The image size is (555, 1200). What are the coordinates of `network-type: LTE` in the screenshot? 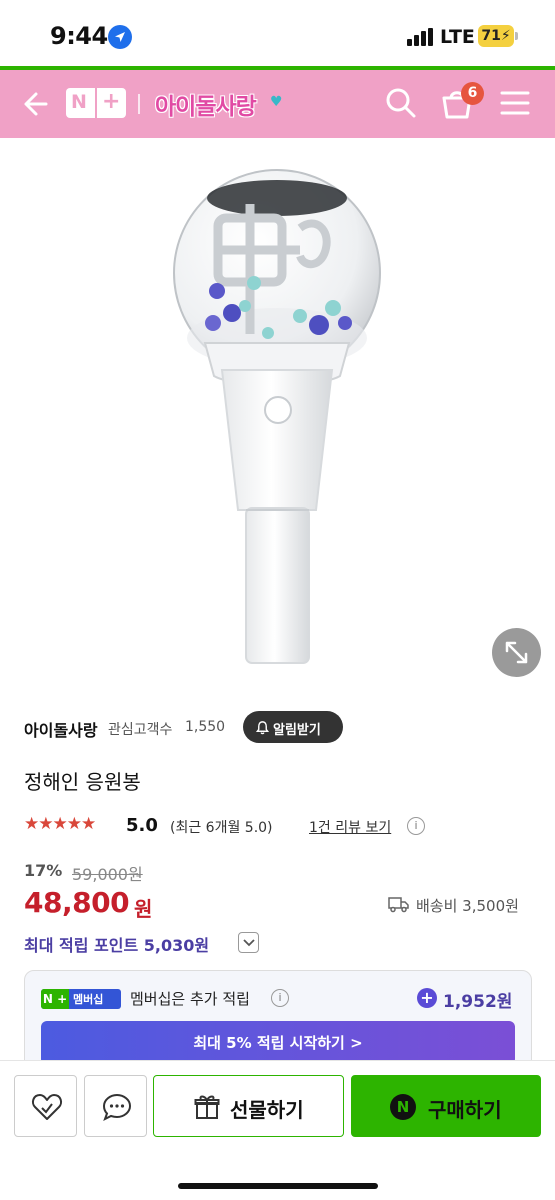 It's located at (457, 37).